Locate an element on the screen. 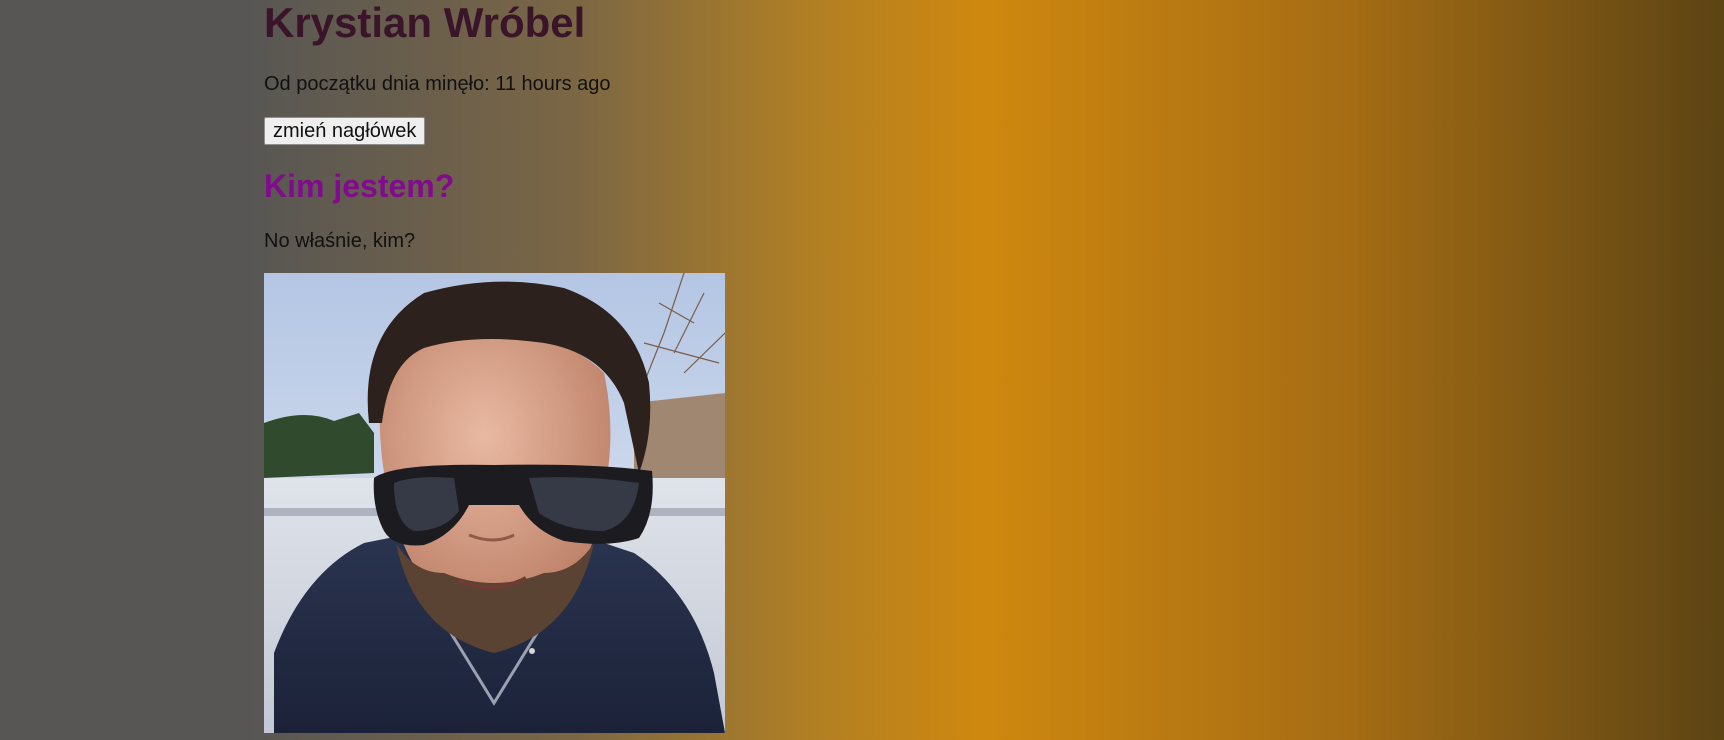  page-title: Krystian Wróbel is located at coordinates (425, 23).